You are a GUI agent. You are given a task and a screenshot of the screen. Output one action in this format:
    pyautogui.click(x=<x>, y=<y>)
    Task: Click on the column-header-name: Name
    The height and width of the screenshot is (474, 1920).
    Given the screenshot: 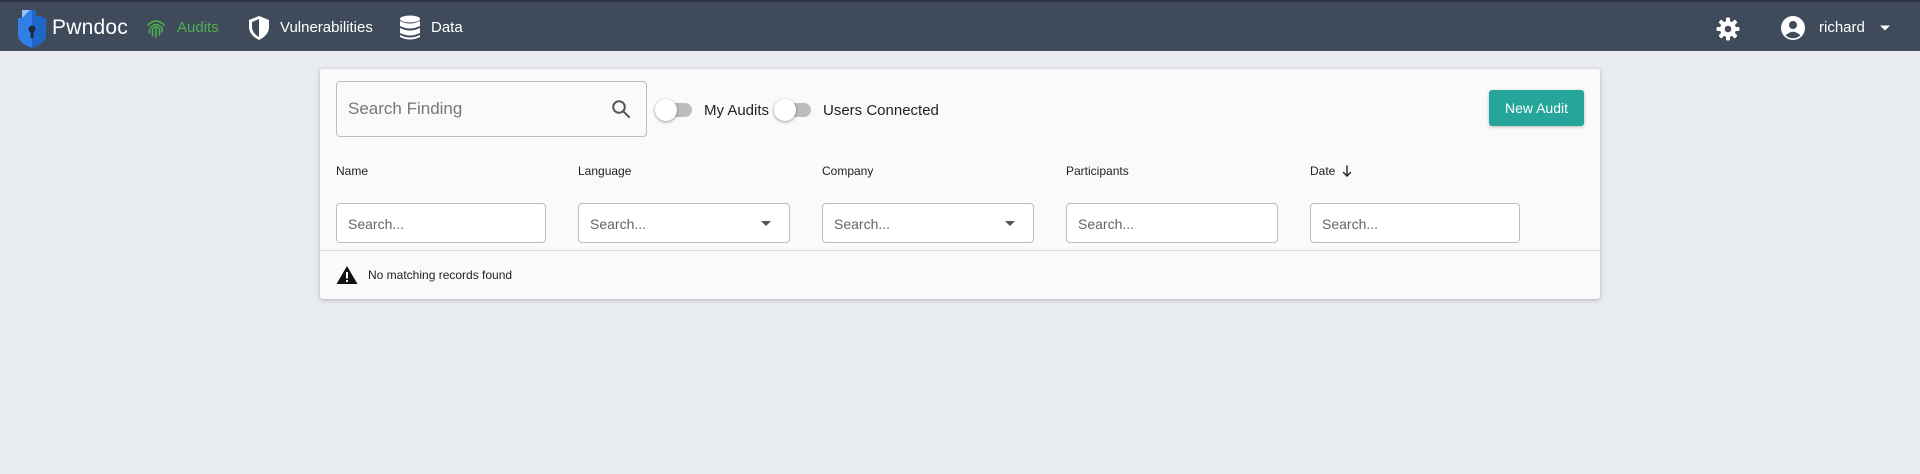 What is the action you would take?
    pyautogui.click(x=352, y=171)
    